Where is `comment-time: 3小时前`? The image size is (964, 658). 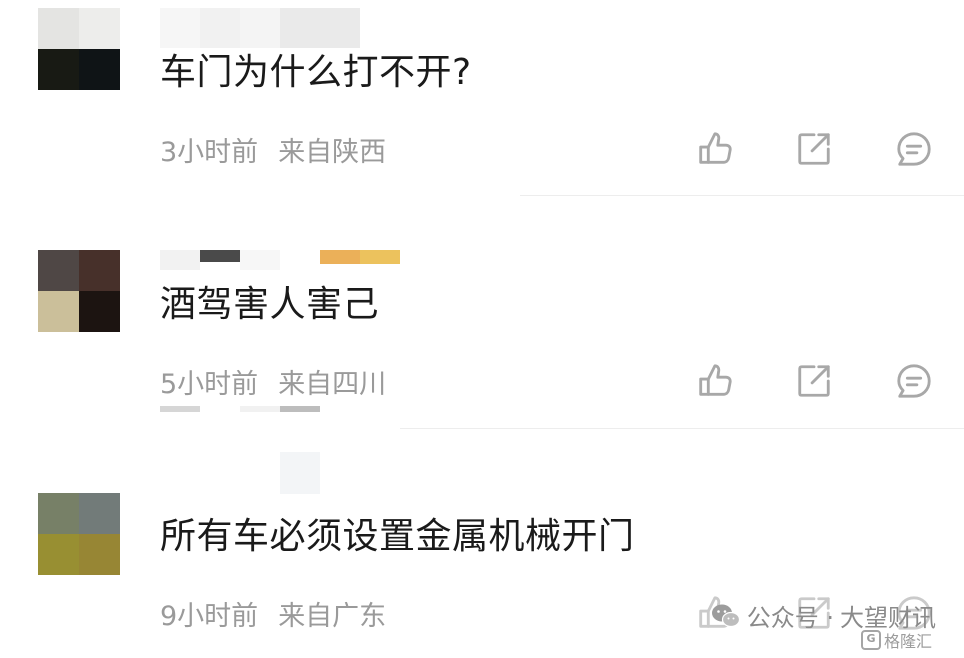 comment-time: 3小时前 is located at coordinates (209, 152).